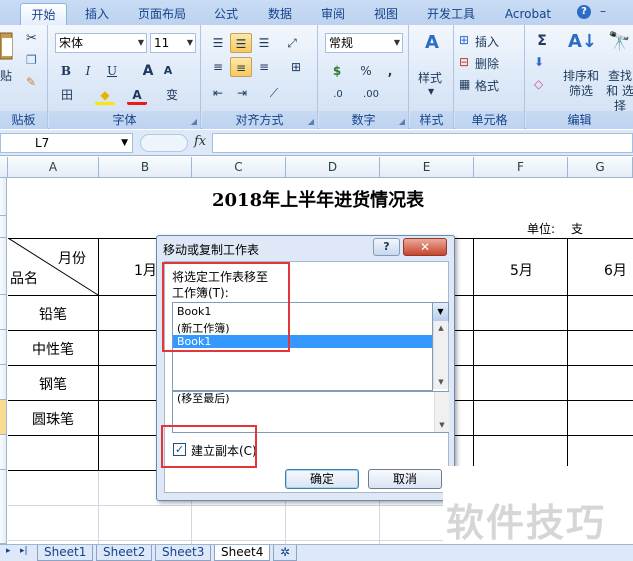 The height and width of the screenshot is (561, 633). Describe the element at coordinates (97, 14) in the screenshot. I see `tab-insert: 插入` at that location.